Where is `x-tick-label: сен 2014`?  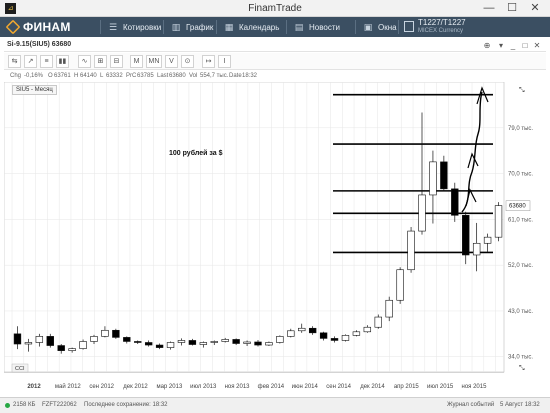 x-tick-label: сен 2014 is located at coordinates (338, 387).